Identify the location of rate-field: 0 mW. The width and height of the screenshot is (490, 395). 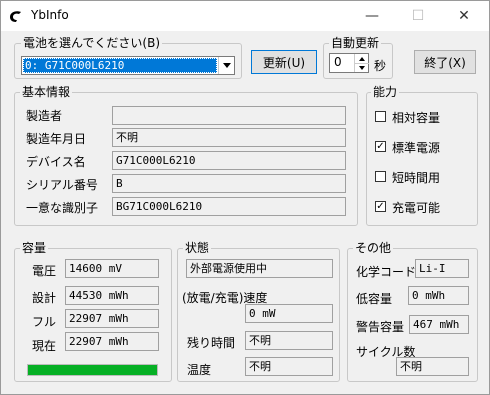
(289, 313).